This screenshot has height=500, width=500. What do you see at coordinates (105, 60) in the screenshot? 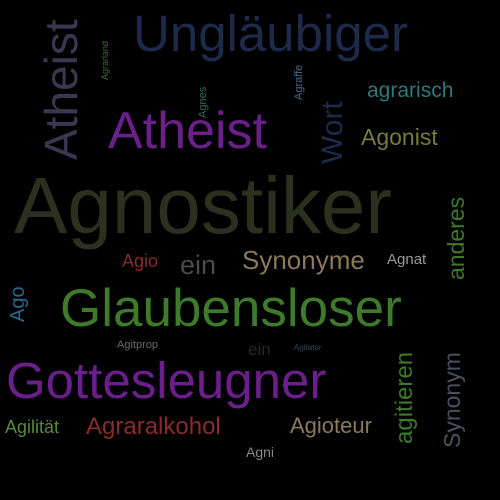
I see `word-agrarland: Agrarland` at bounding box center [105, 60].